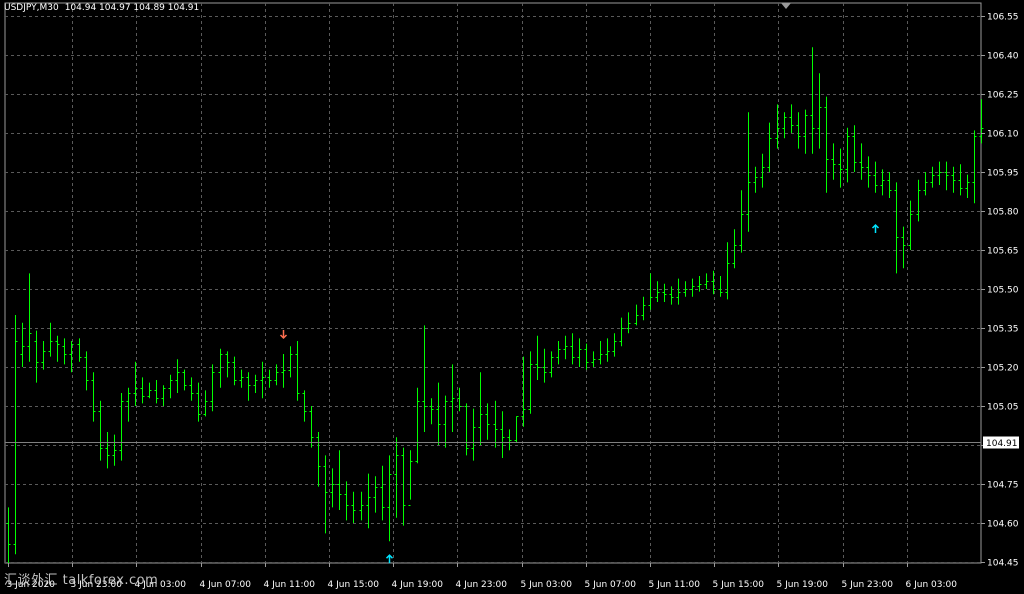 This screenshot has height=594, width=1024. I want to click on time-tick-label: 4 Jun 19:00, so click(418, 585).